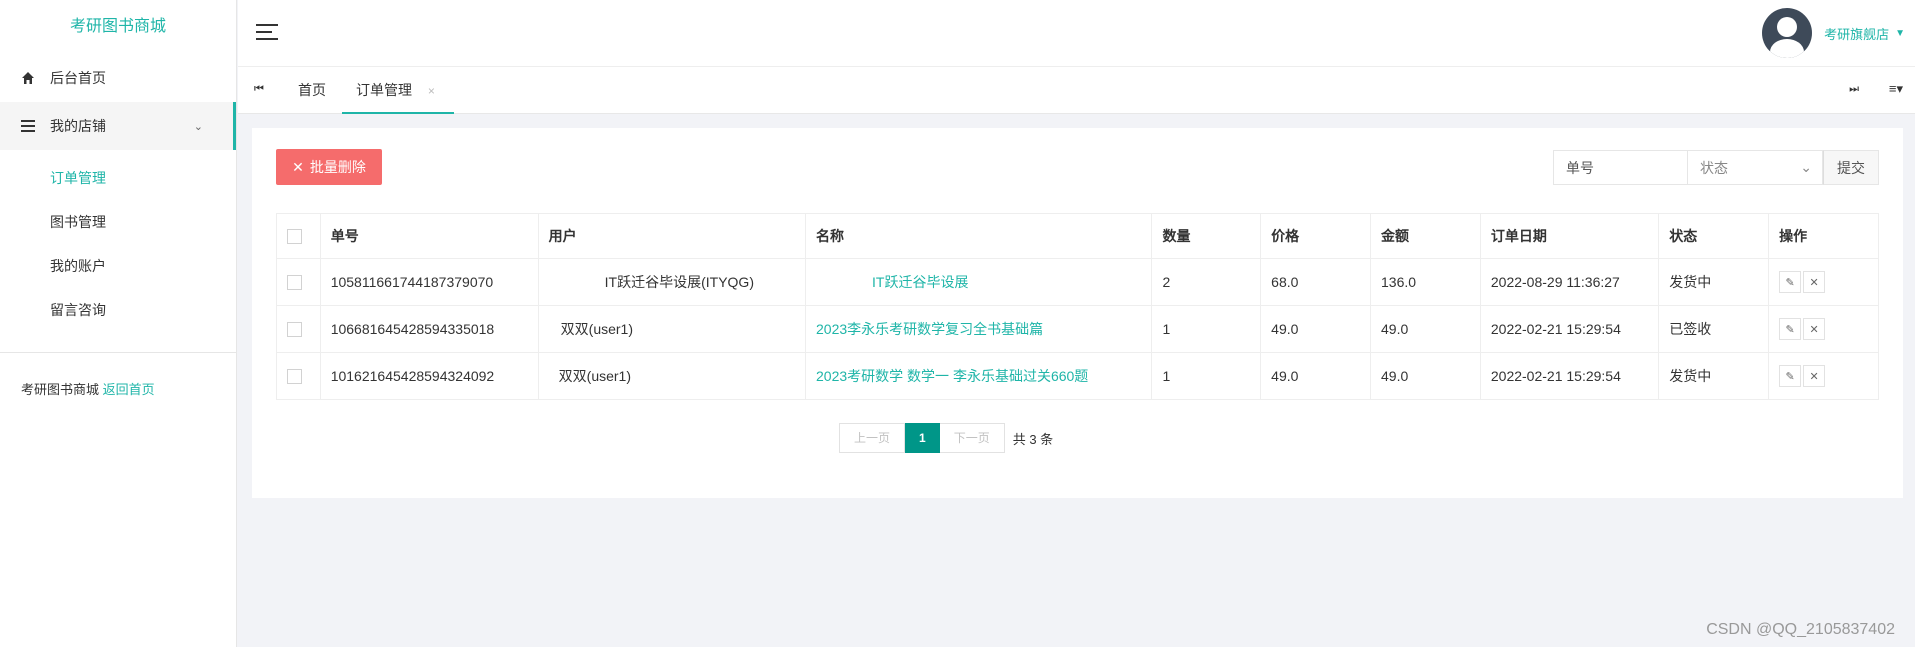 The height and width of the screenshot is (647, 1915). I want to click on avatar, so click(1787, 33).